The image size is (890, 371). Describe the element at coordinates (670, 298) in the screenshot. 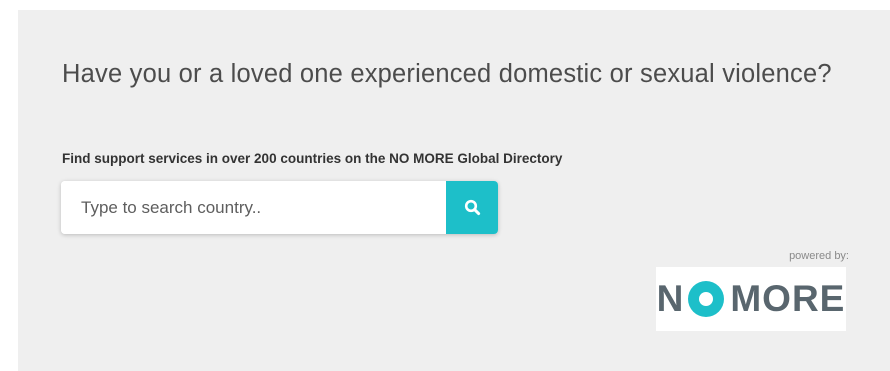

I see `logo-text-left: N` at that location.